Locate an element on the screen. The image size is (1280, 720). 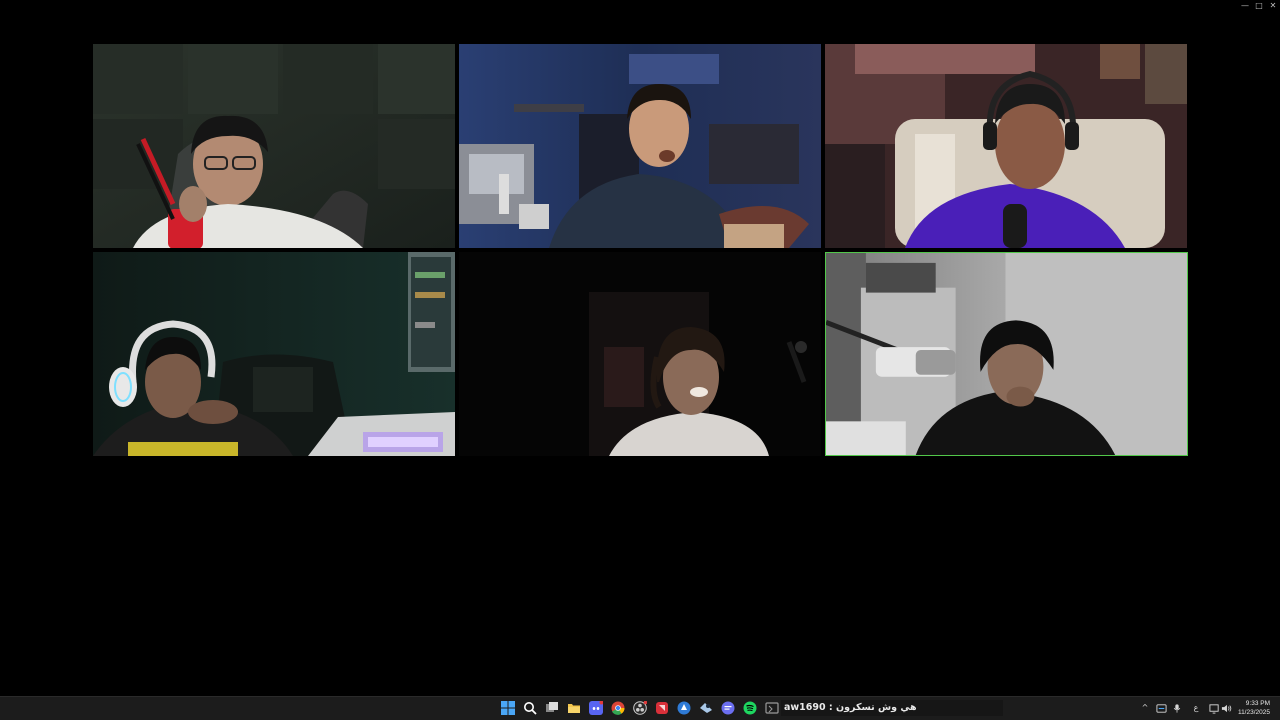
file-explorer-icon is located at coordinates (574, 708).